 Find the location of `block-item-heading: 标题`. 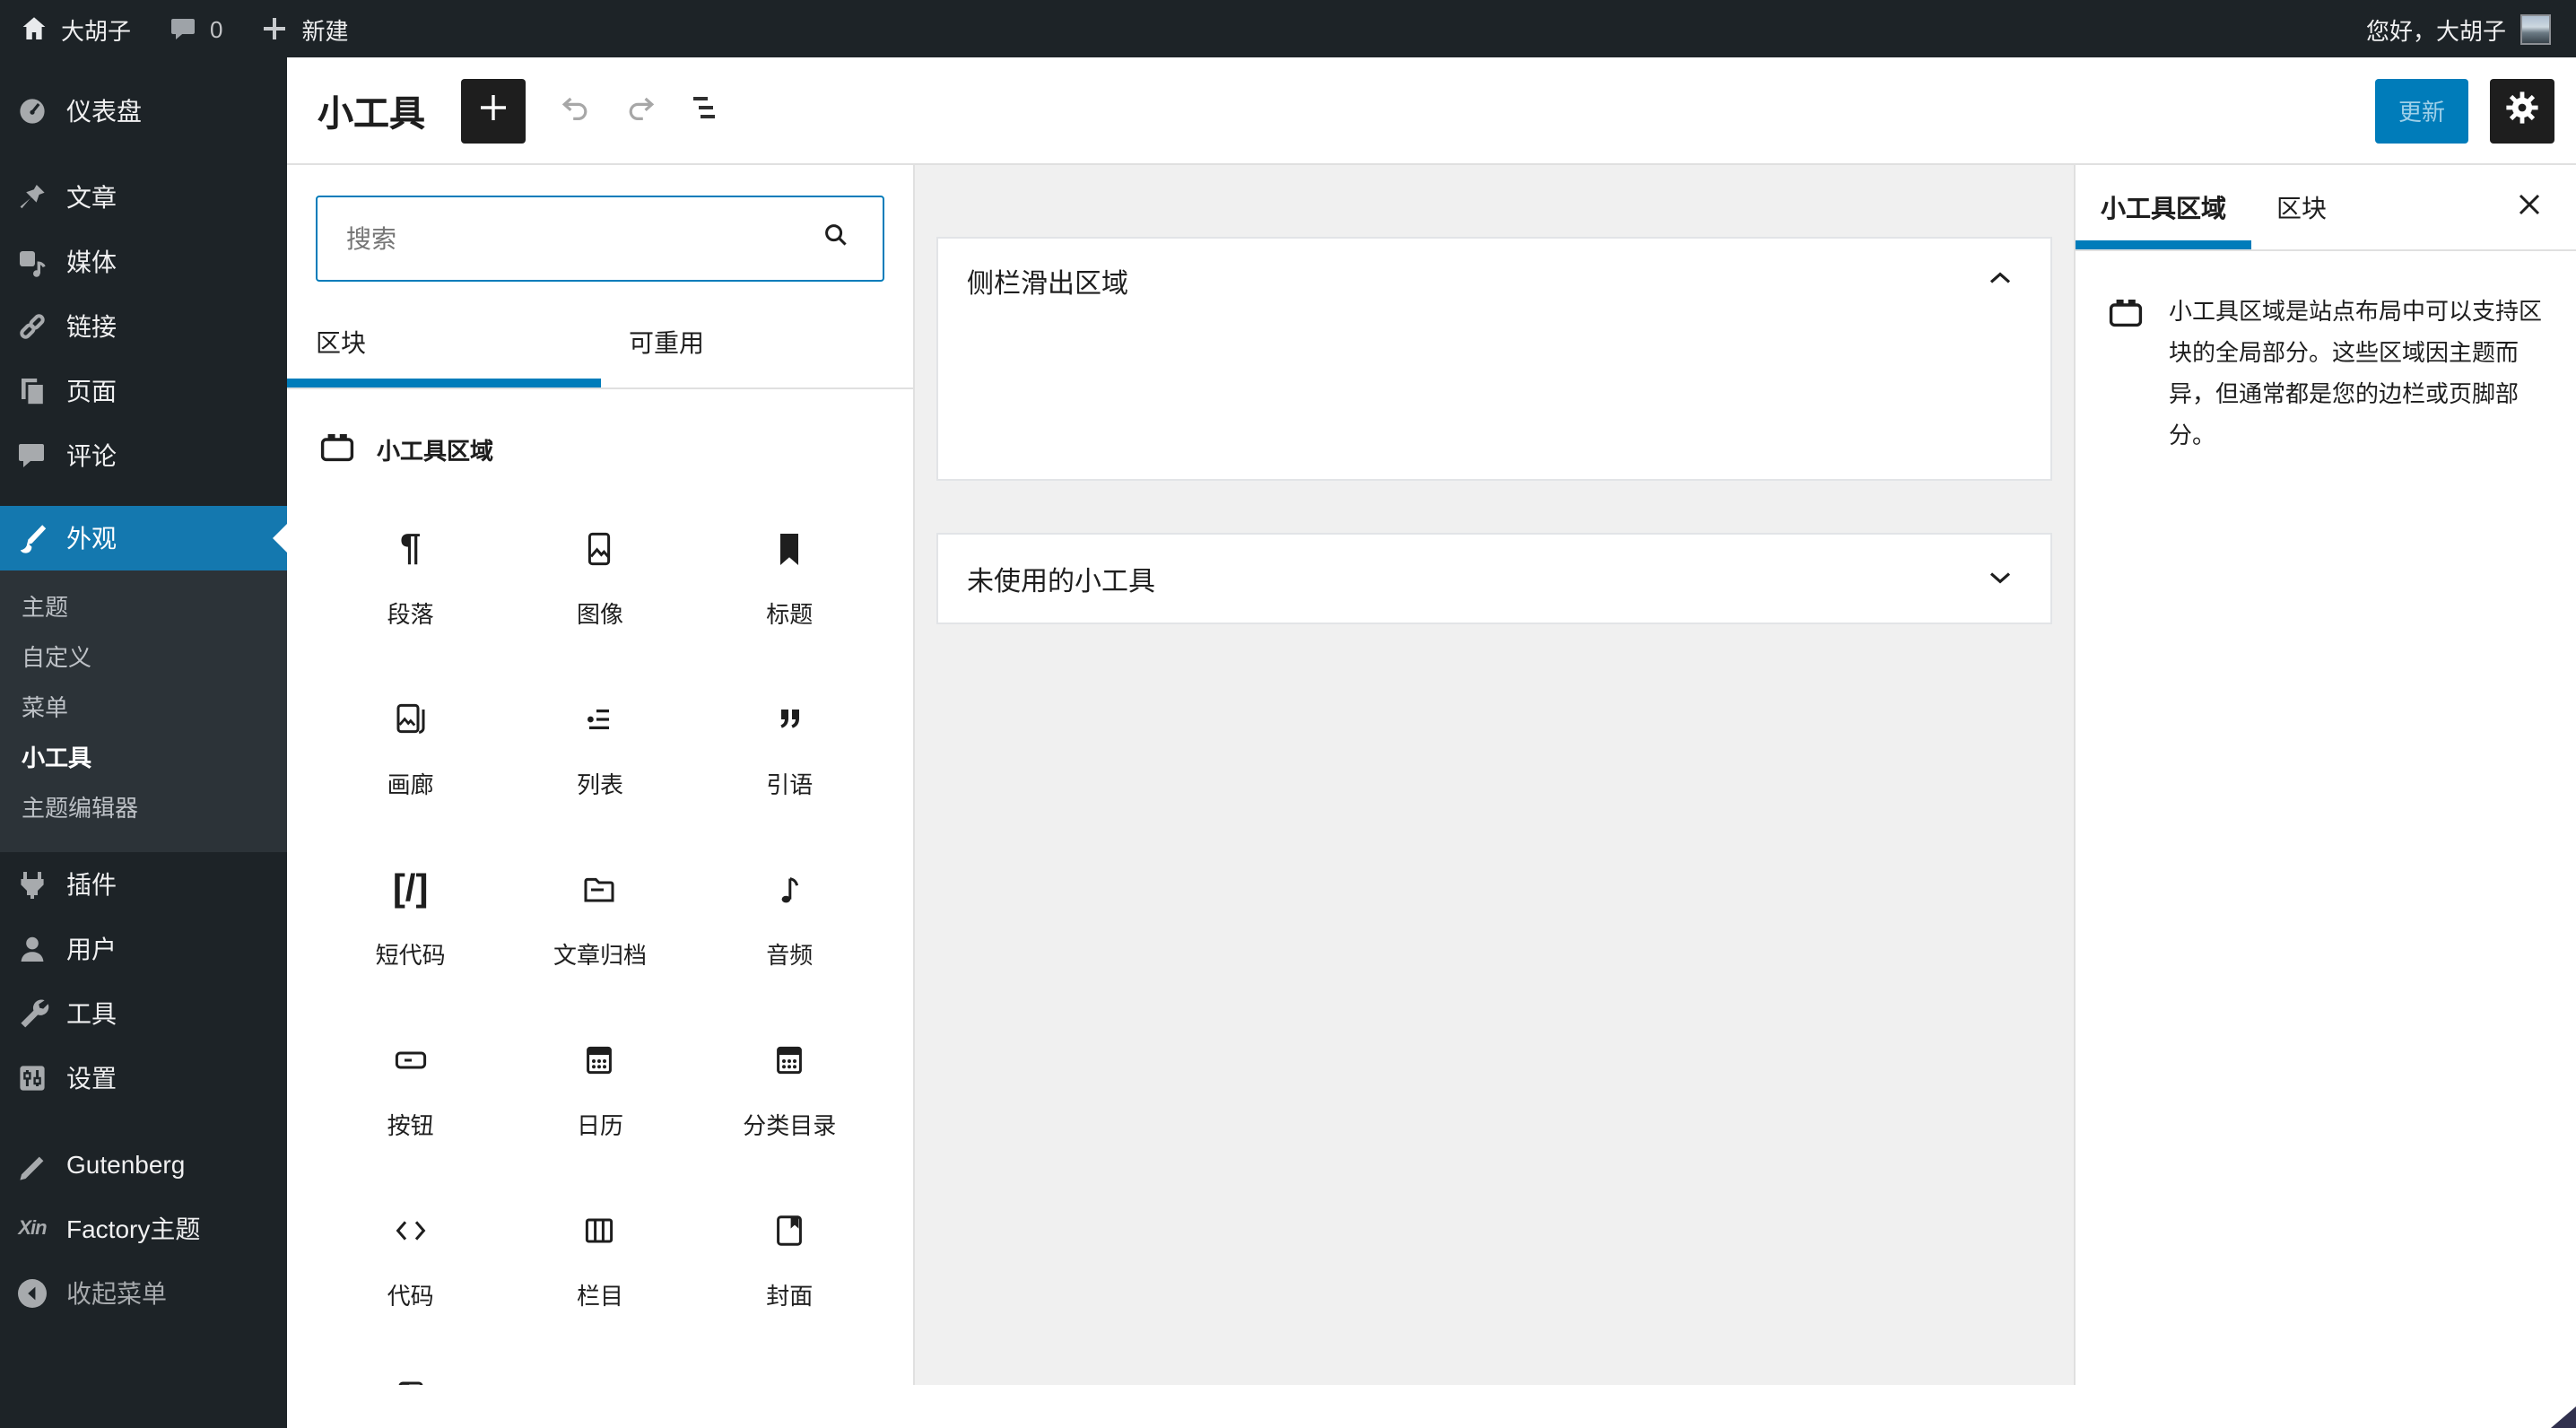

block-item-heading: 标题 is located at coordinates (789, 581).